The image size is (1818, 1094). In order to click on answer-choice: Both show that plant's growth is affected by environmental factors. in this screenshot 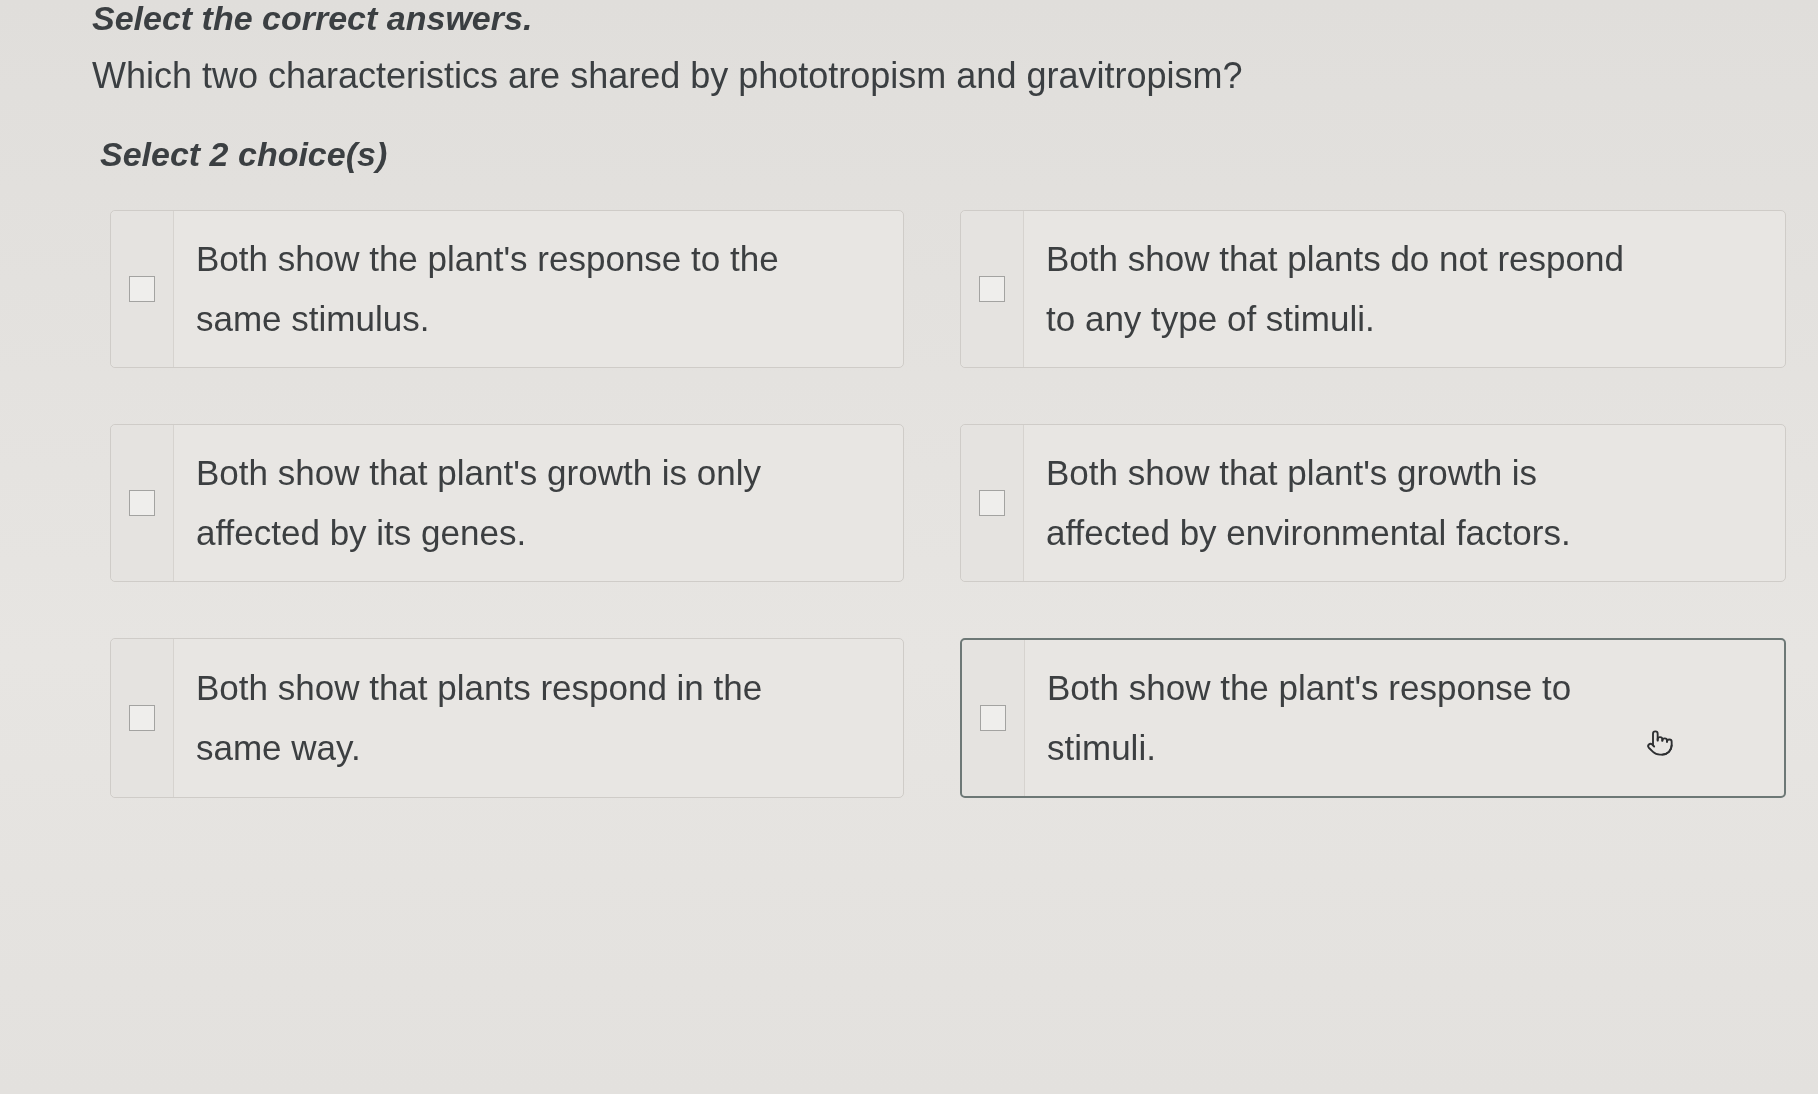, I will do `click(1373, 503)`.